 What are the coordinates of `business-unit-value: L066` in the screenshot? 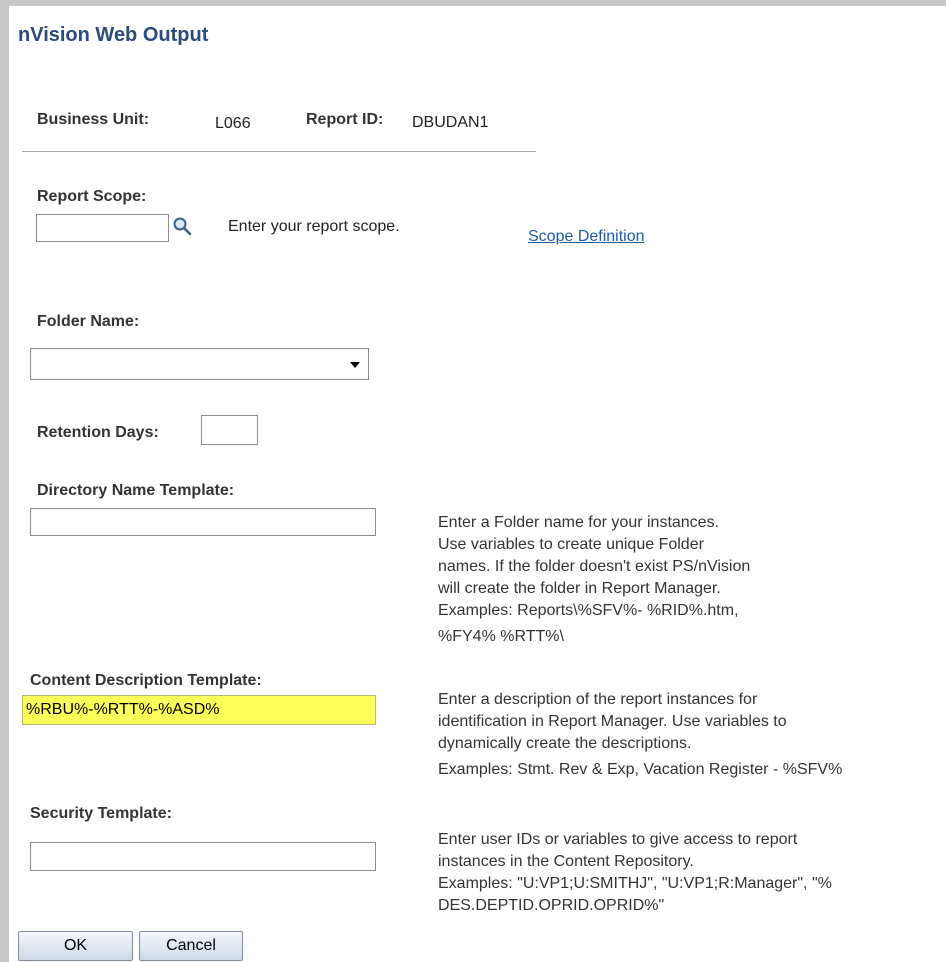 It's located at (233, 123).